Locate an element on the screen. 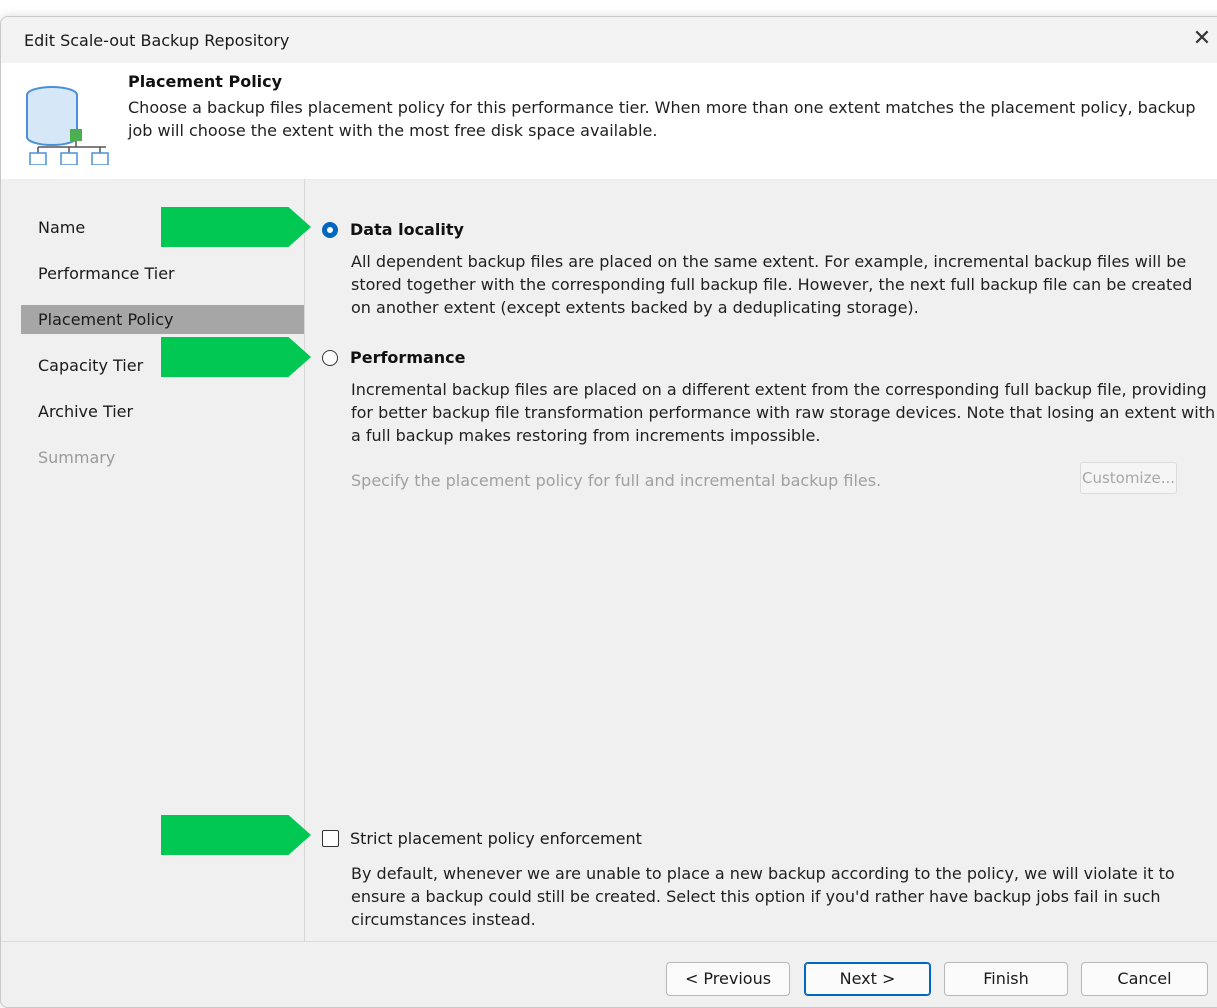 The width and height of the screenshot is (1217, 1008). next-button: Next > is located at coordinates (867, 979).